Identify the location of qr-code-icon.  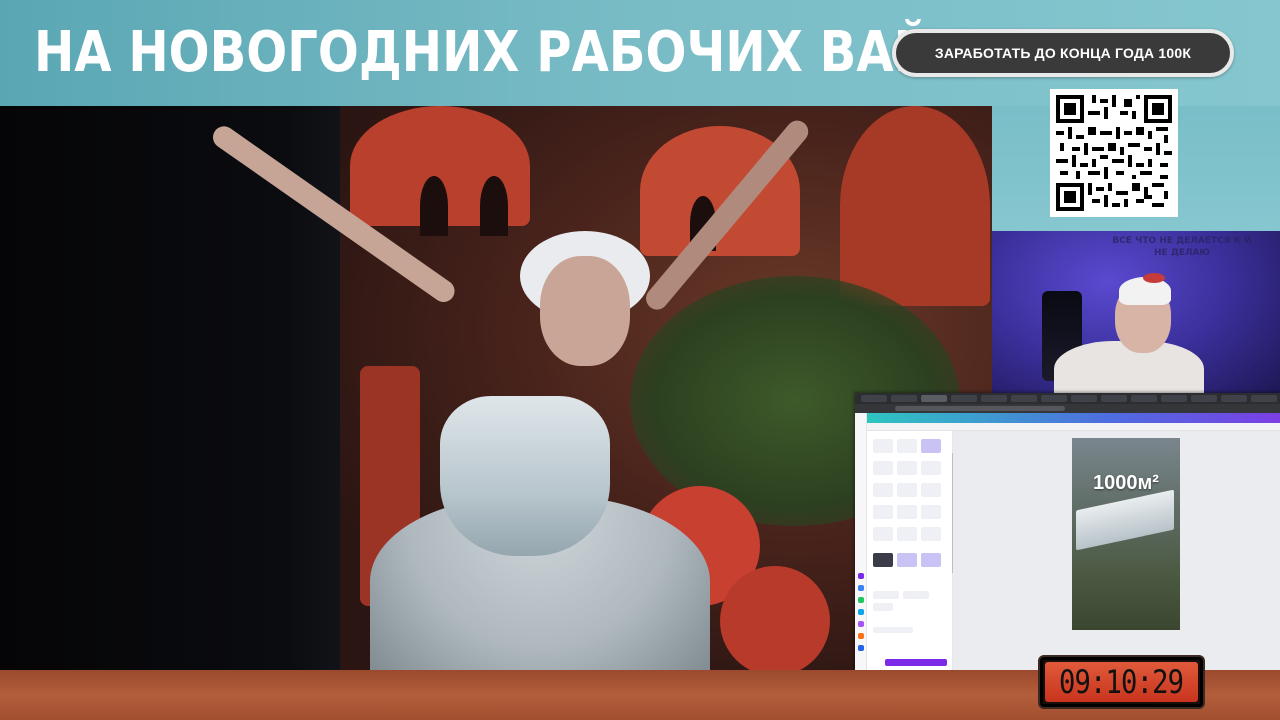
(1114, 153).